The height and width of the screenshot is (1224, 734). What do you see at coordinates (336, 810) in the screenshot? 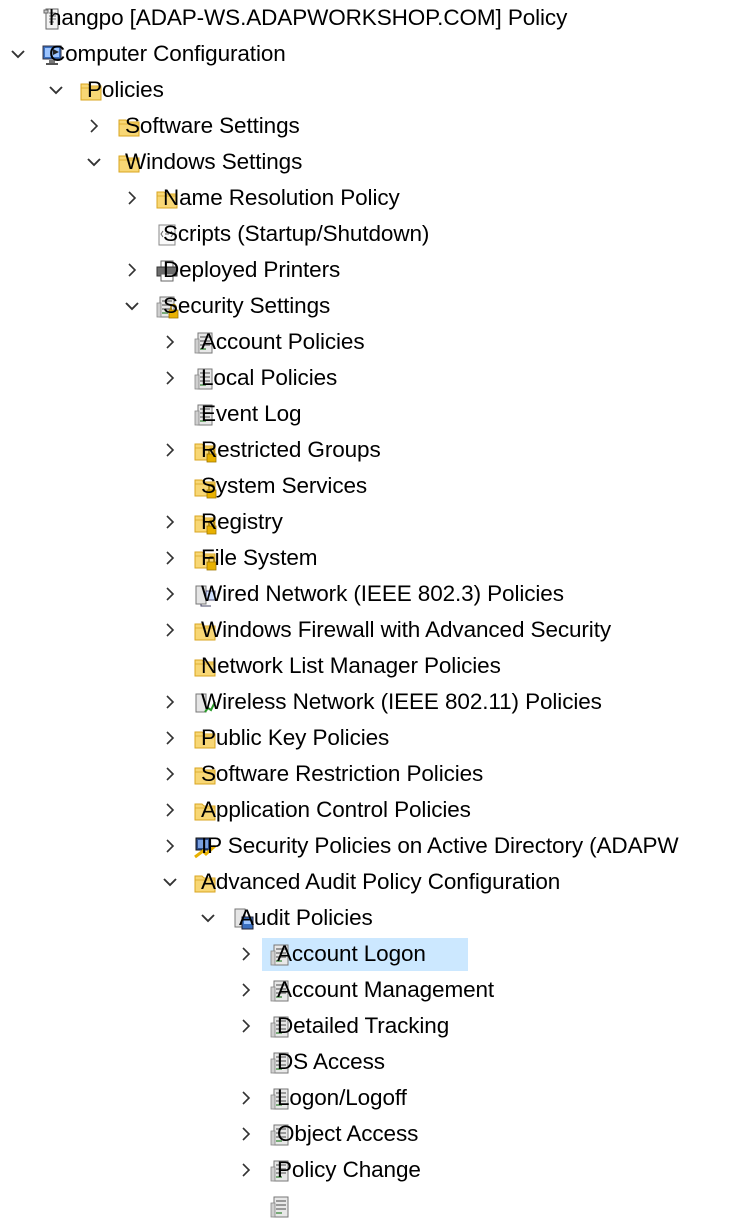
I see `tree-item-label: Application Control Policies` at bounding box center [336, 810].